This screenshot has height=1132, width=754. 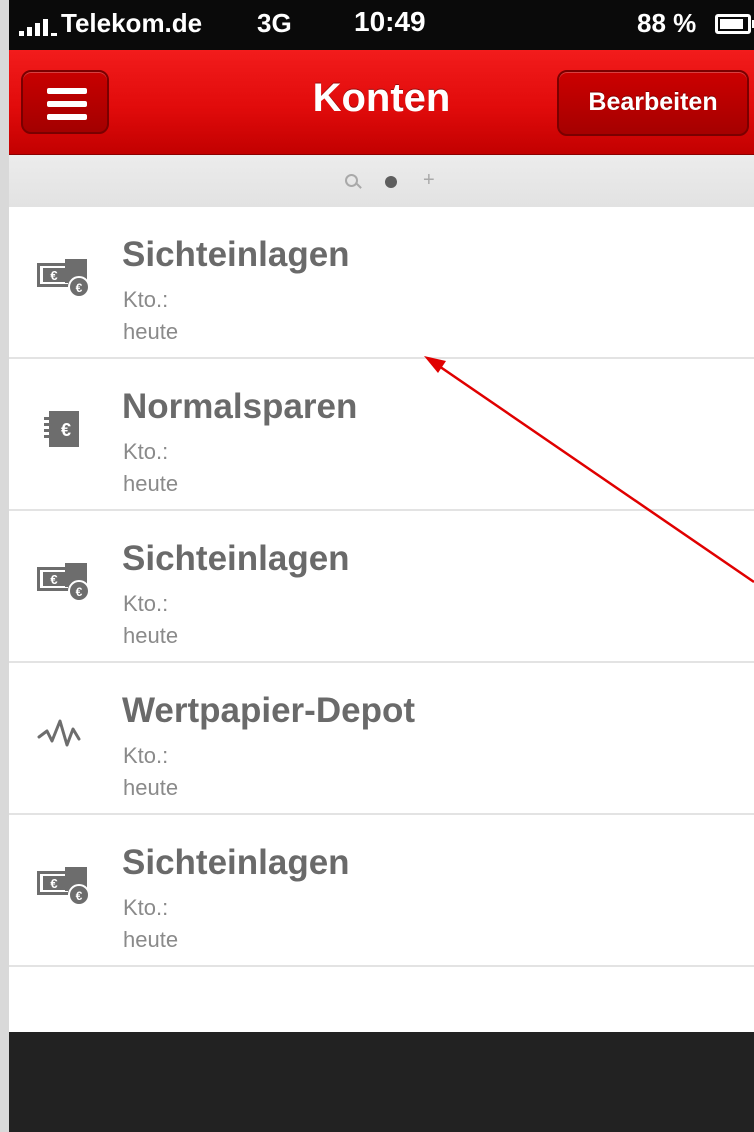 I want to click on edit-button: Bearbeiten, so click(x=653, y=103).